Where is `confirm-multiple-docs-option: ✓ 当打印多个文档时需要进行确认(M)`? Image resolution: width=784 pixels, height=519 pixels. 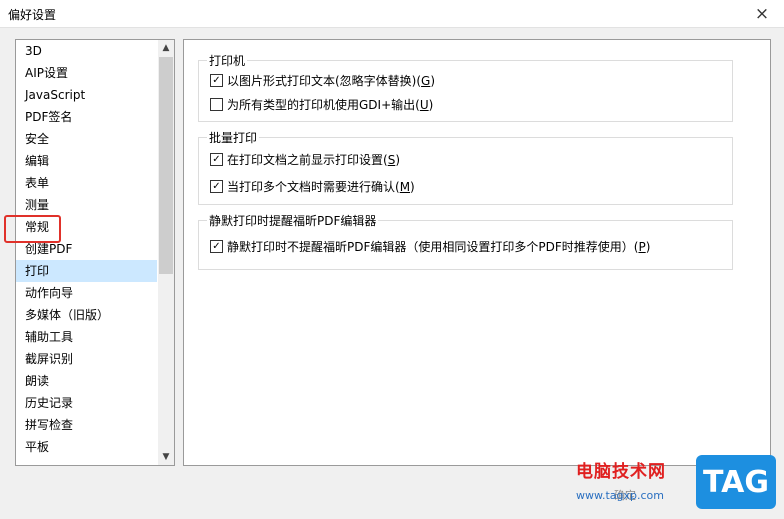
confirm-multiple-docs-option: ✓ 当打印多个文档时需要进行确认(M) is located at coordinates (312, 186).